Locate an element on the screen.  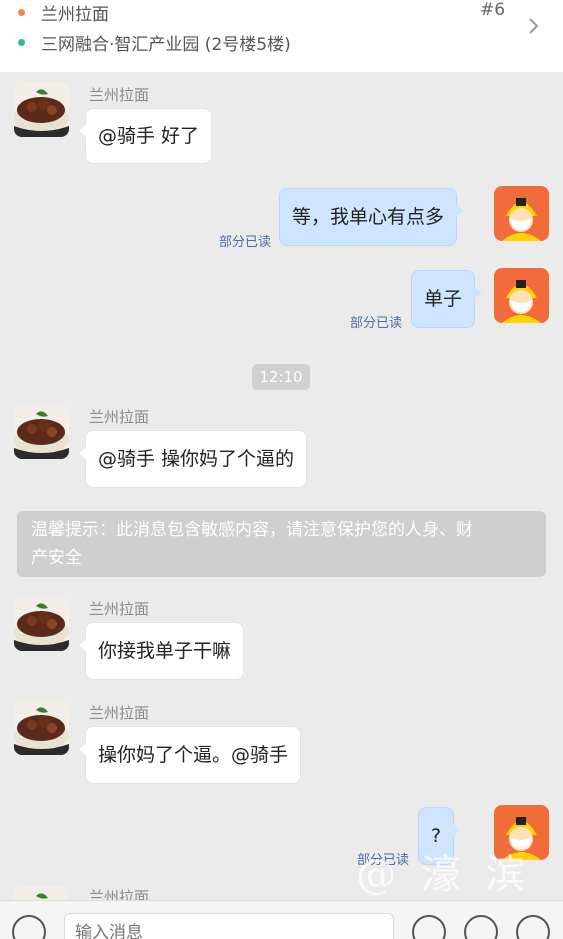
time-divider: 12:10 is located at coordinates (281, 377).